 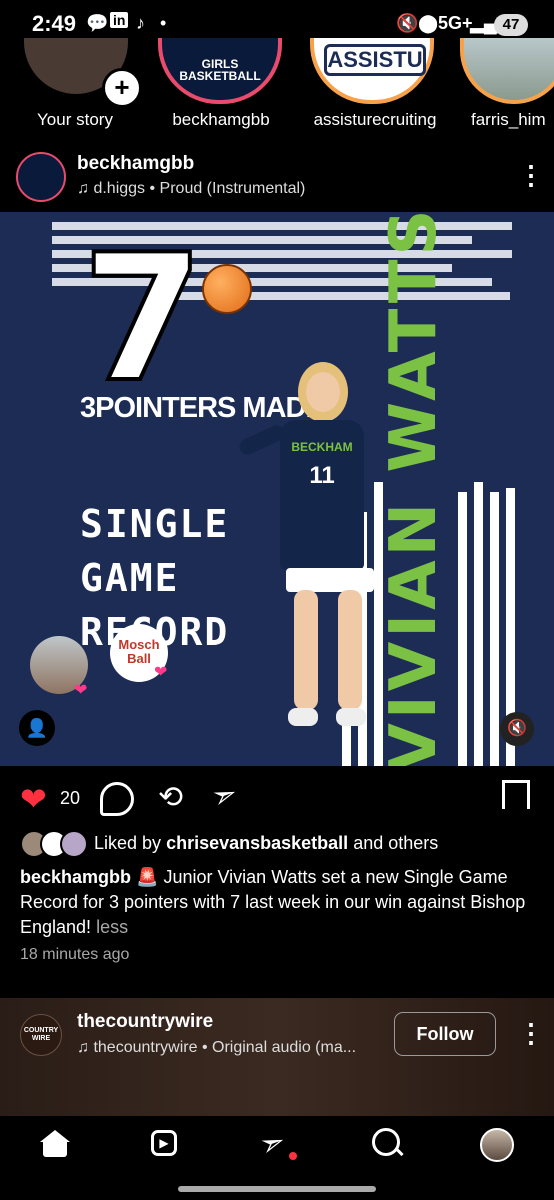 What do you see at coordinates (375, 60) in the screenshot?
I see `story-inner-text: ASSISTU` at bounding box center [375, 60].